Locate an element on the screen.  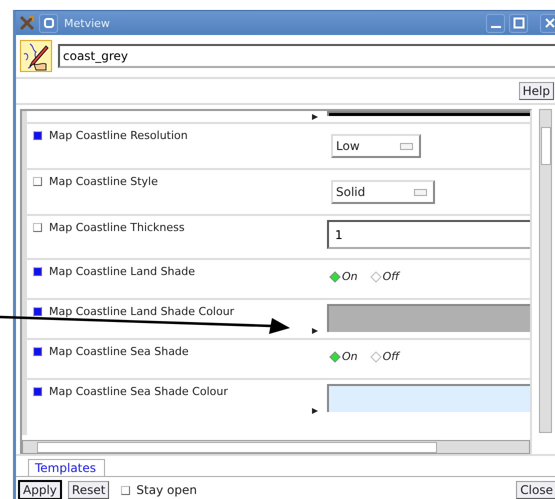
parameter-label: Map Coastline Land Shade is located at coordinates (122, 271).